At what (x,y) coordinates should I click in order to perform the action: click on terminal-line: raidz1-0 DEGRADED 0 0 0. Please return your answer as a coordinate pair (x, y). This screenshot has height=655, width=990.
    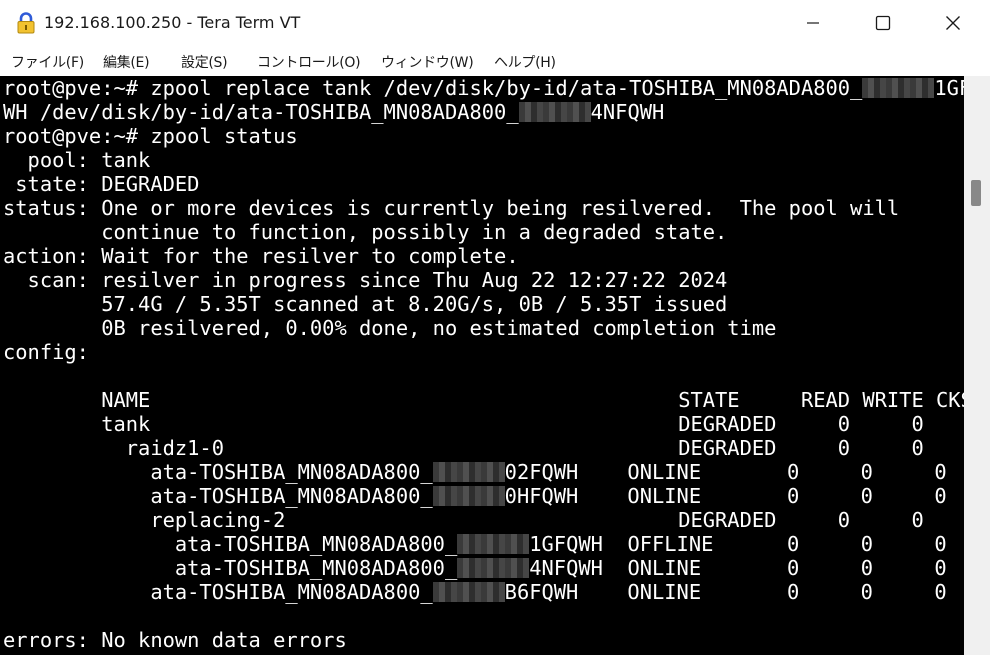
    Looking at the image, I should click on (483, 448).